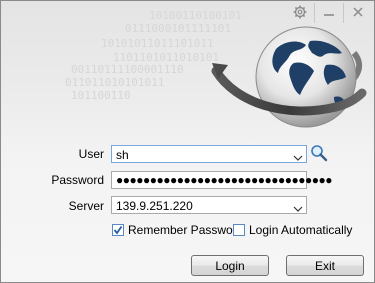 This screenshot has width=375, height=283. I want to click on login-automatically-checkbox, so click(239, 230).